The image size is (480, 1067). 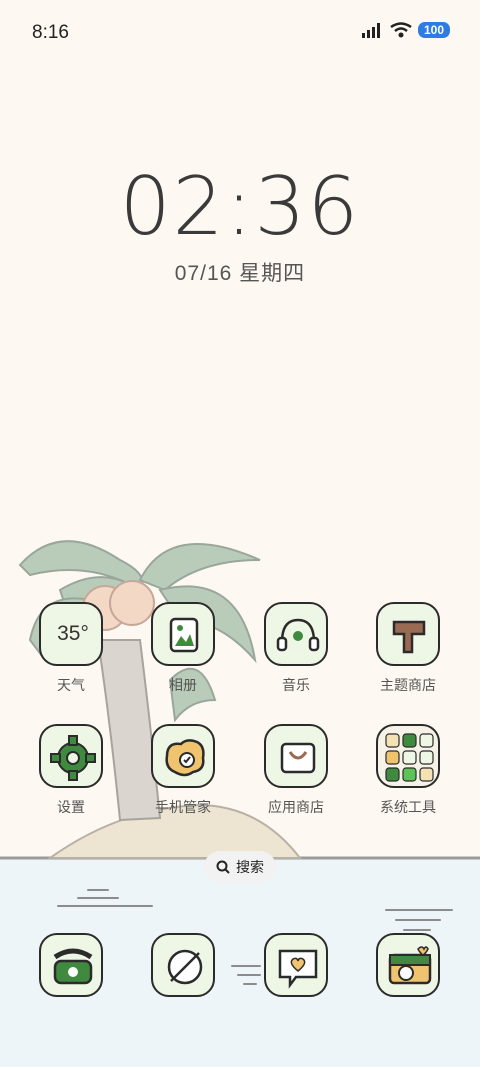 What do you see at coordinates (183, 756) in the screenshot?
I see `phone-manager-icon` at bounding box center [183, 756].